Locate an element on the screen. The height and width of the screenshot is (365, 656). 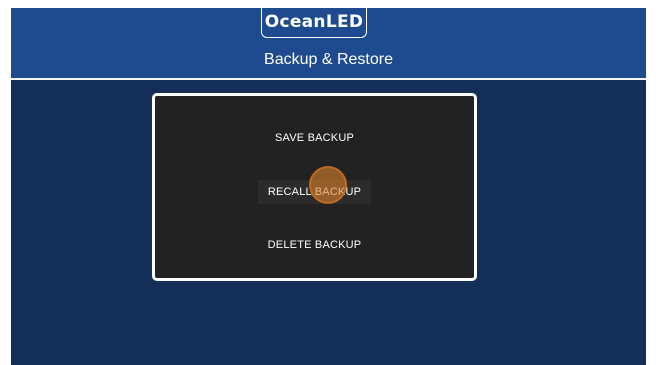
delete-backup-label: DELETE BACKUP is located at coordinates (314, 245).